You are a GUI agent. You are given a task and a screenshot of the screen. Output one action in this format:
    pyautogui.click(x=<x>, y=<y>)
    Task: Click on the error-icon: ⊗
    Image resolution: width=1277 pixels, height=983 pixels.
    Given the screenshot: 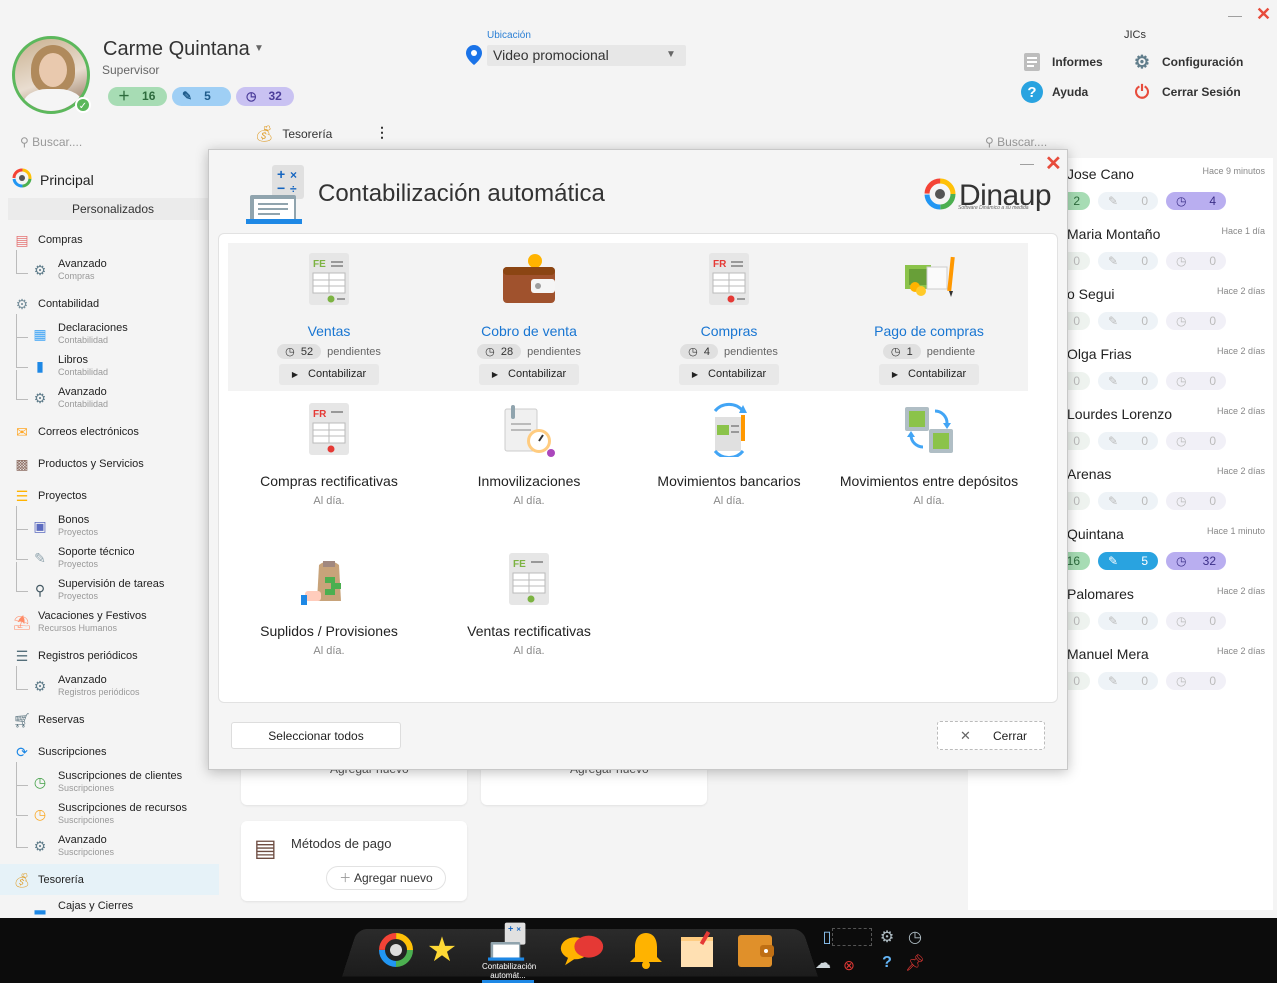 What is the action you would take?
    pyautogui.click(x=849, y=965)
    